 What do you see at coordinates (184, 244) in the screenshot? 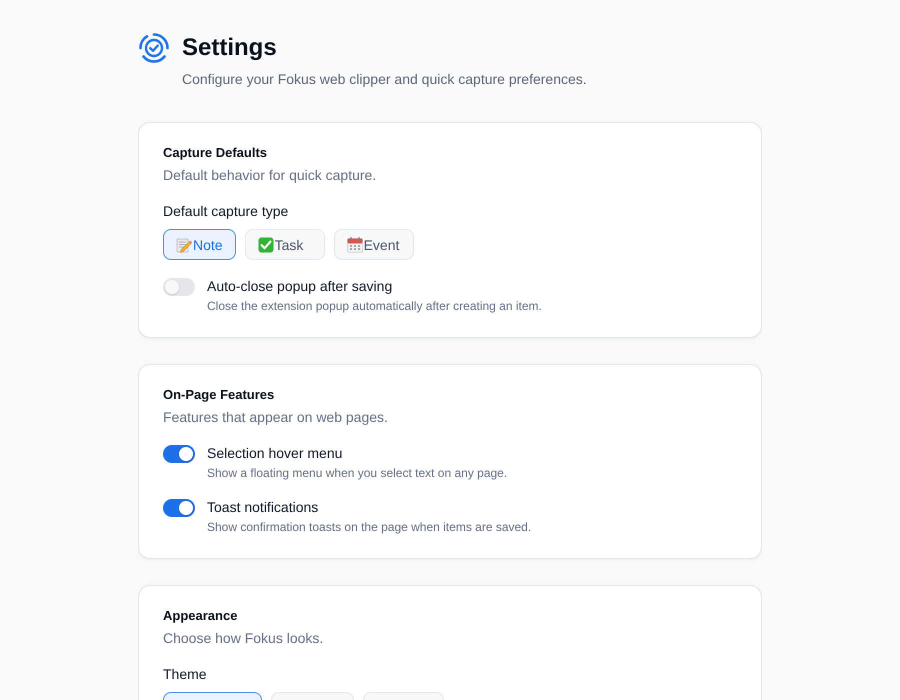
I see `memo-icon` at bounding box center [184, 244].